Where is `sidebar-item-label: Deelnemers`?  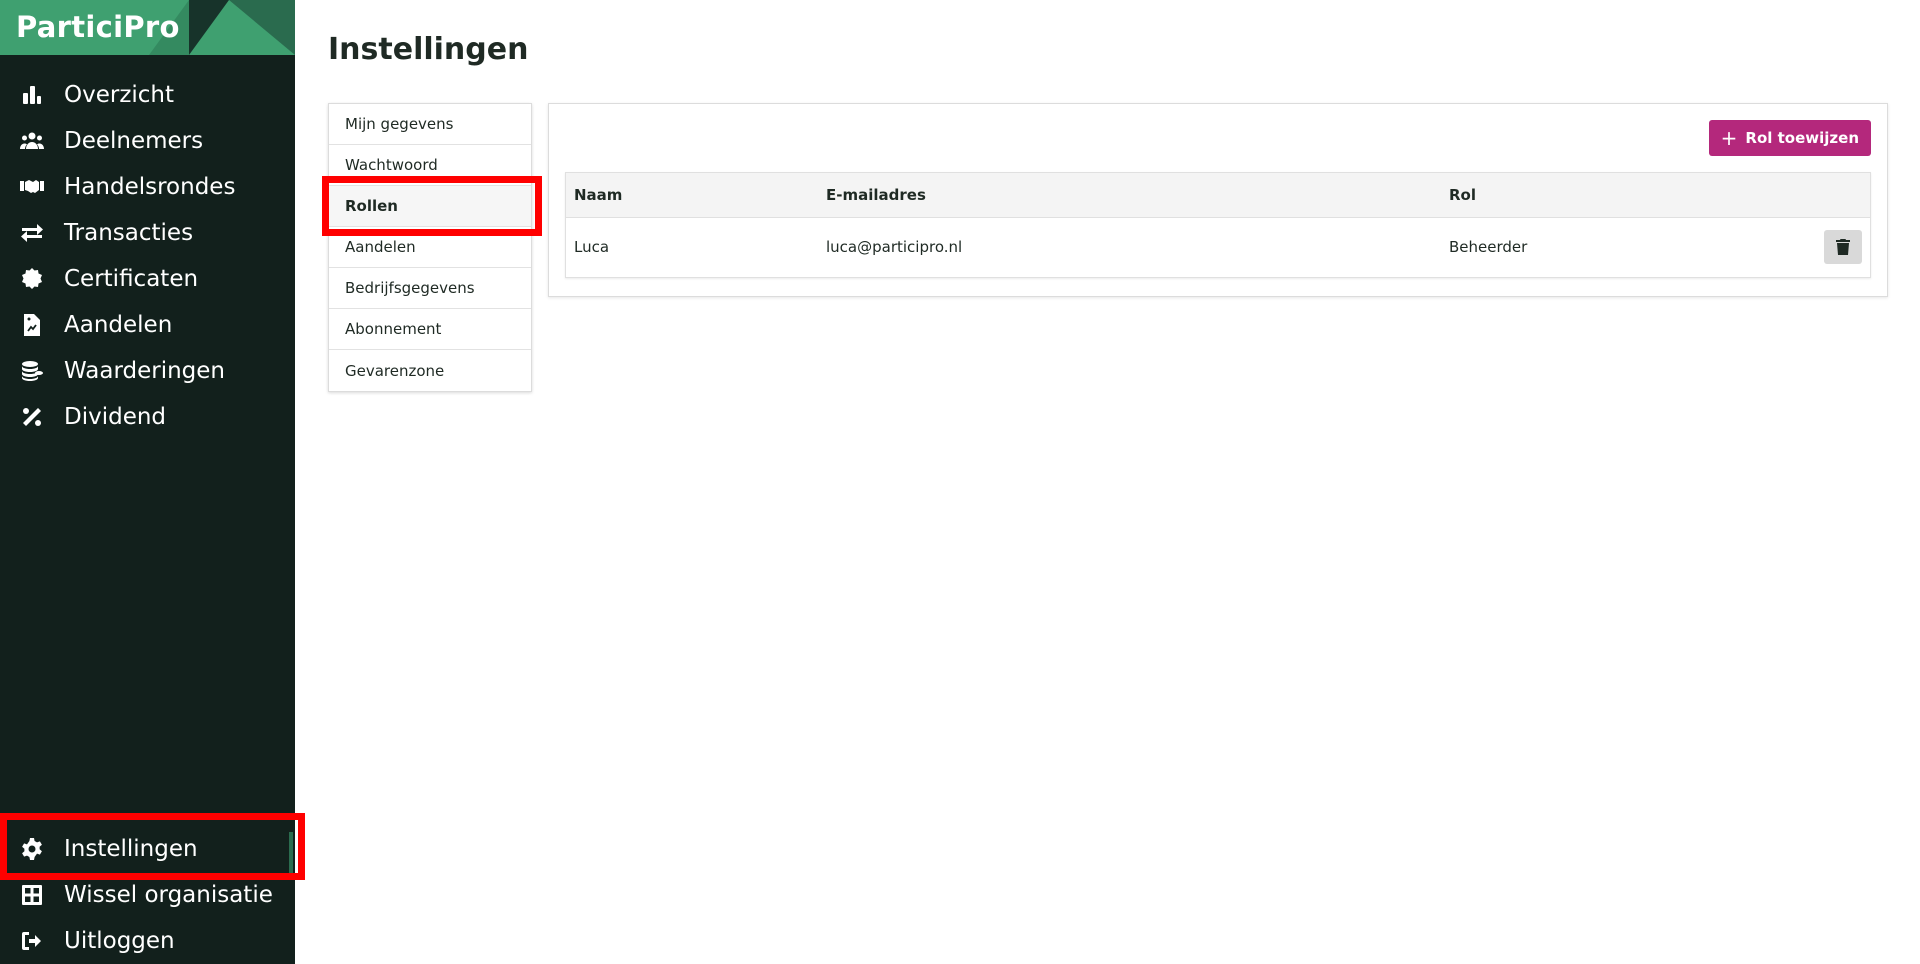 sidebar-item-label: Deelnemers is located at coordinates (134, 141).